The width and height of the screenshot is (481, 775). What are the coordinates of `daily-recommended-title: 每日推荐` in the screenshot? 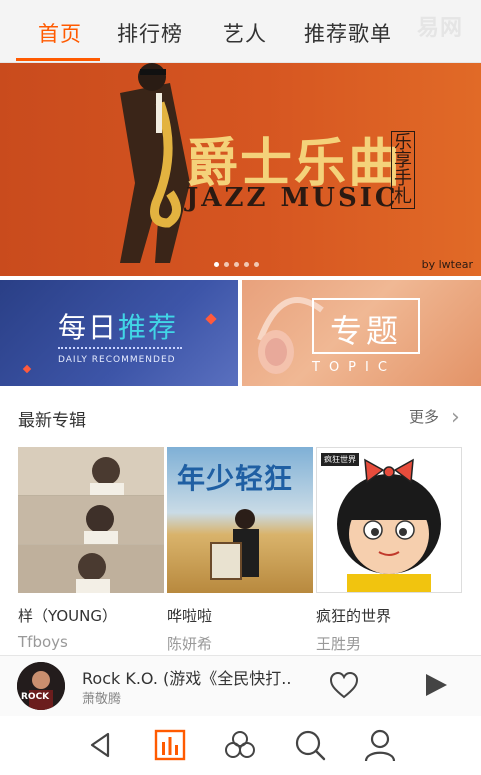 It's located at (118, 327).